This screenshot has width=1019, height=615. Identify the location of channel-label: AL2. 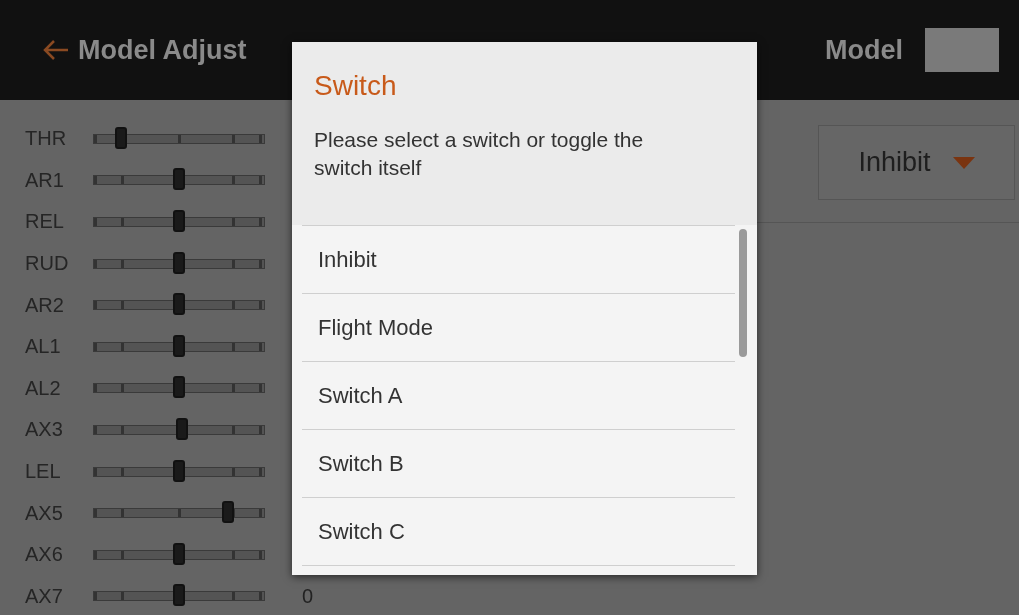
(43, 388).